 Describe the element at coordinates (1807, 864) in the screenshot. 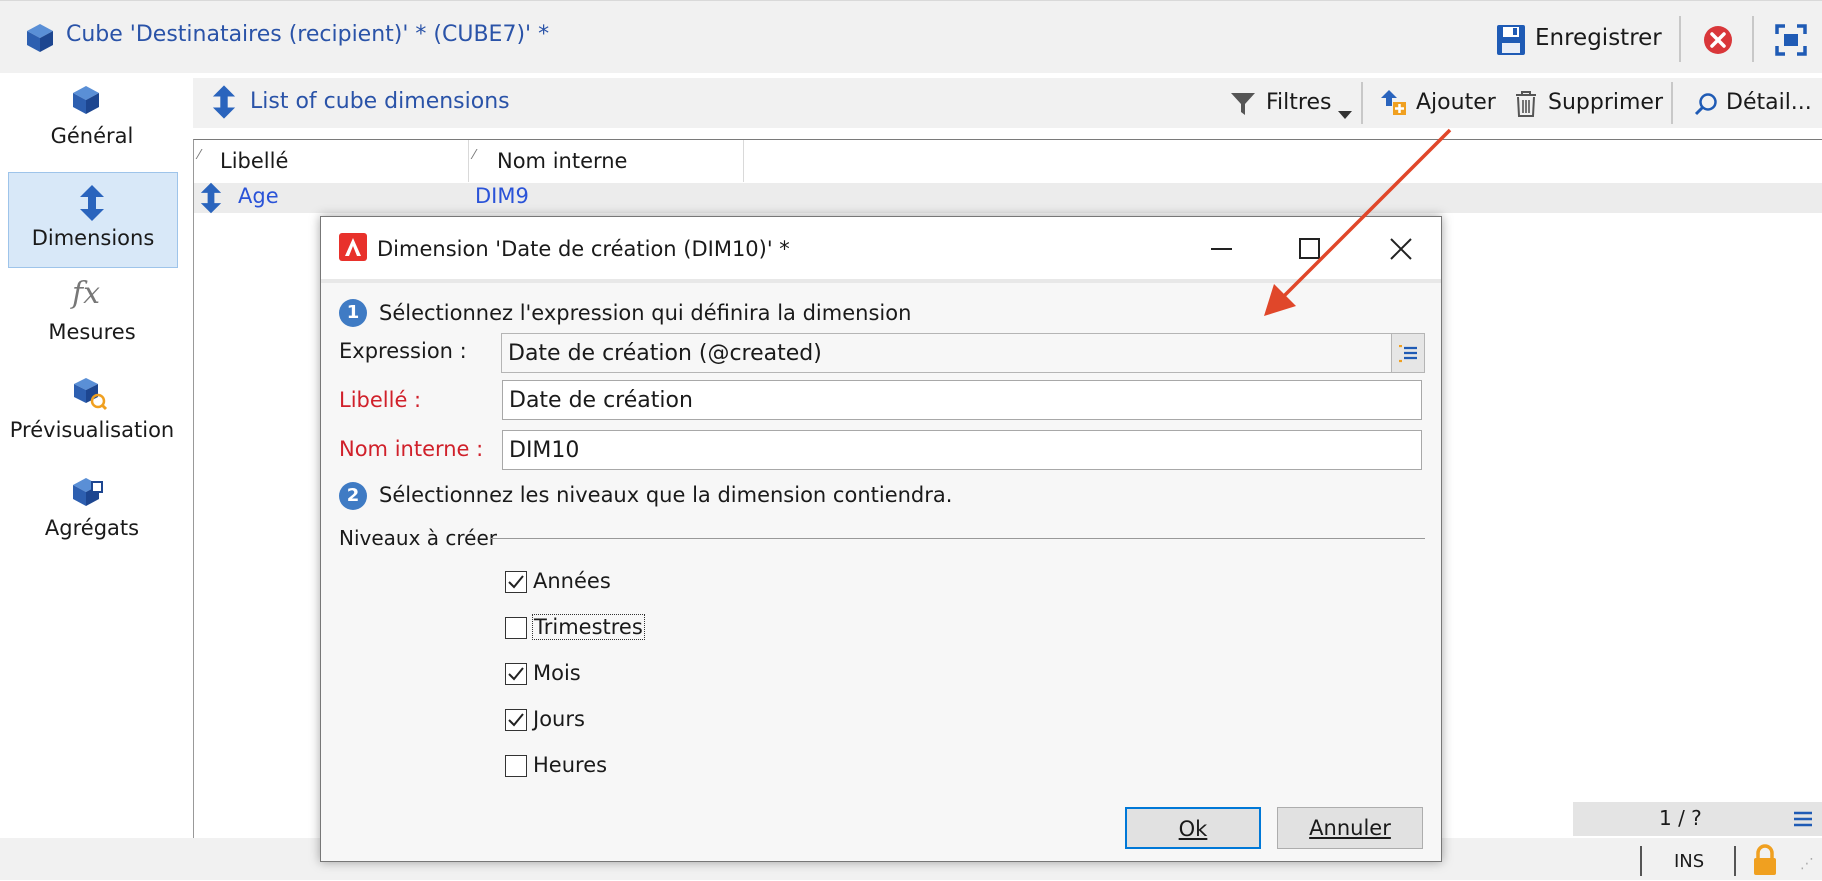

I see `resize-grip-icon: ⋰` at that location.